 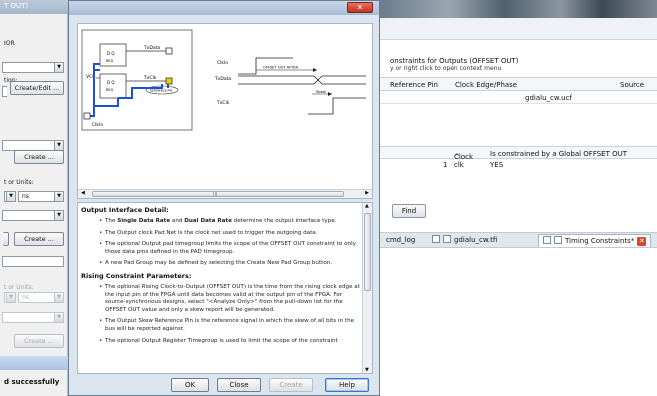 I want to click on col-source: Source, so click(x=632, y=85).